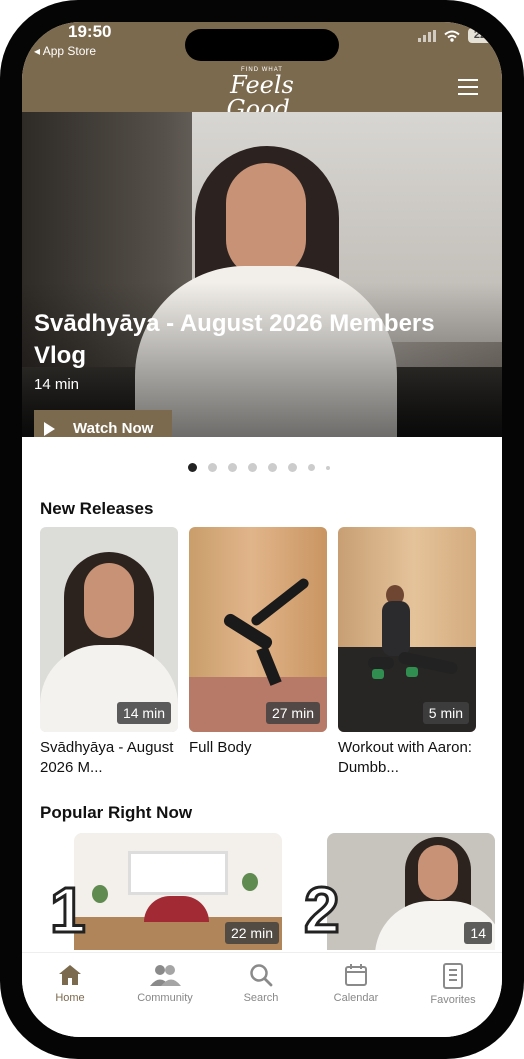 This screenshot has height=1059, width=524. Describe the element at coordinates (234, 339) in the screenshot. I see `hero-title: Svādhyāya - August 2026 Members Vlog` at that location.